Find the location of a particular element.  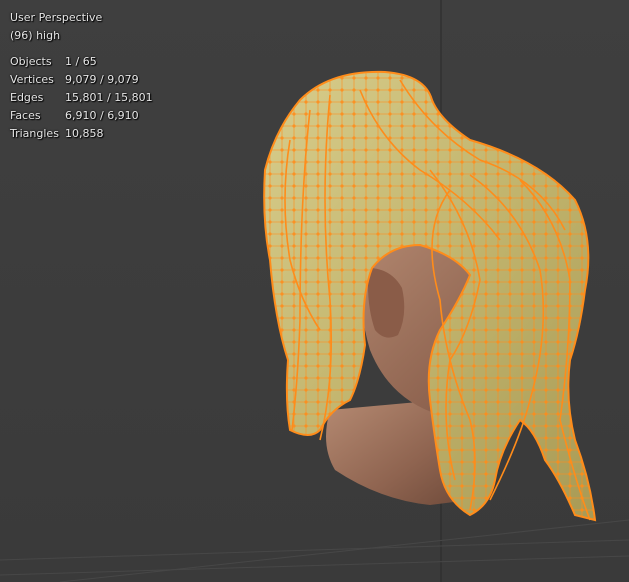

stat-value: 1 / 65 is located at coordinates (81, 61).